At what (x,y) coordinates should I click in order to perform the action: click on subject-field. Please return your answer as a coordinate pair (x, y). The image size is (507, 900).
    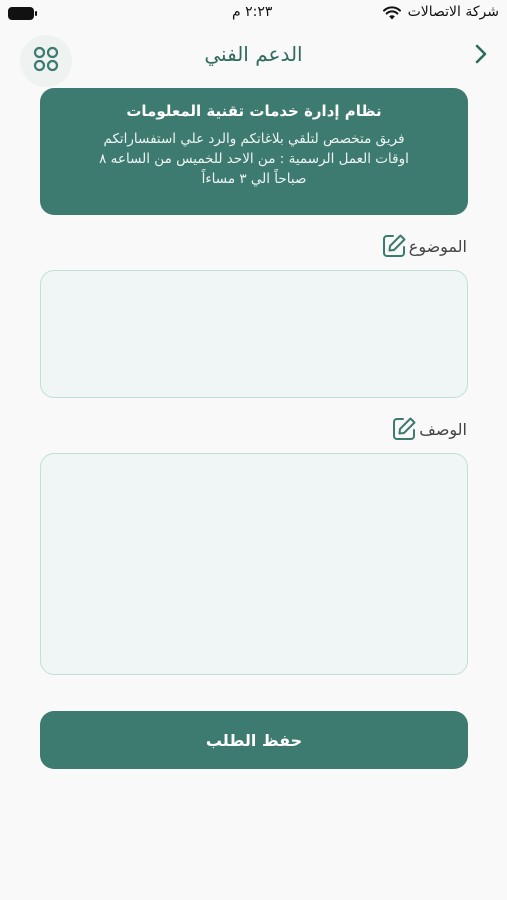
    Looking at the image, I should click on (254, 334).